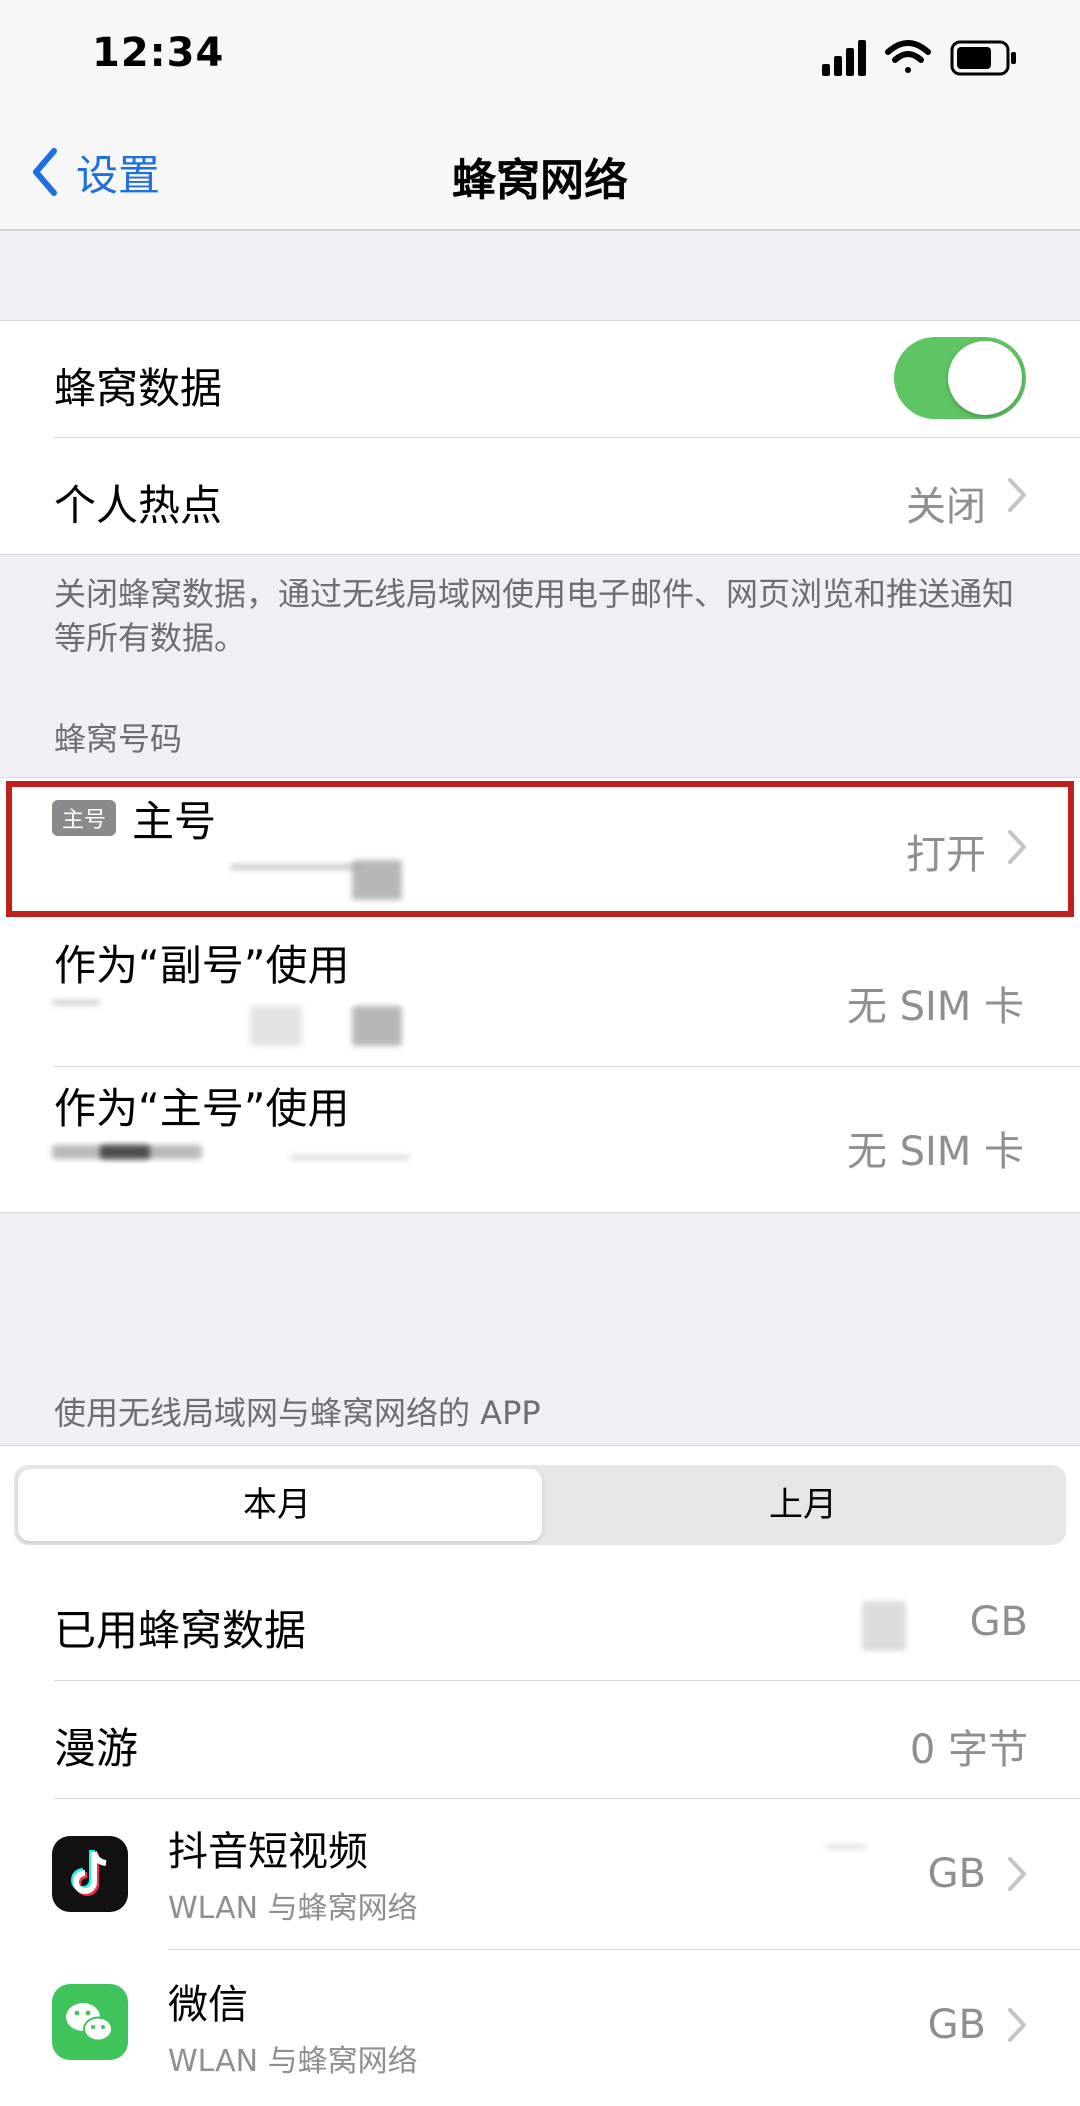 The height and width of the screenshot is (2106, 1080). I want to click on cellular-data-label: 蜂窝数据, so click(138, 388).